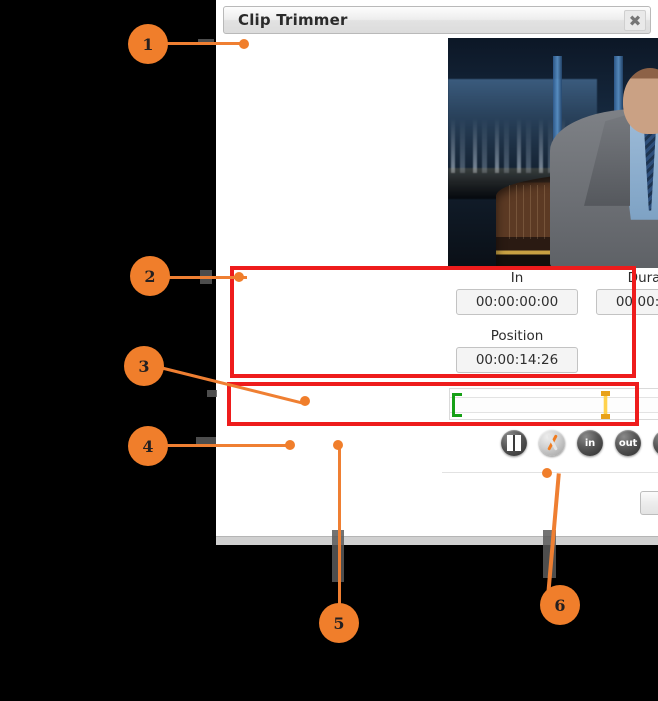 The height and width of the screenshot is (701, 658). Describe the element at coordinates (555, 322) in the screenshot. I see `timecode-fields: In Duration Out Position Total Duration` at that location.